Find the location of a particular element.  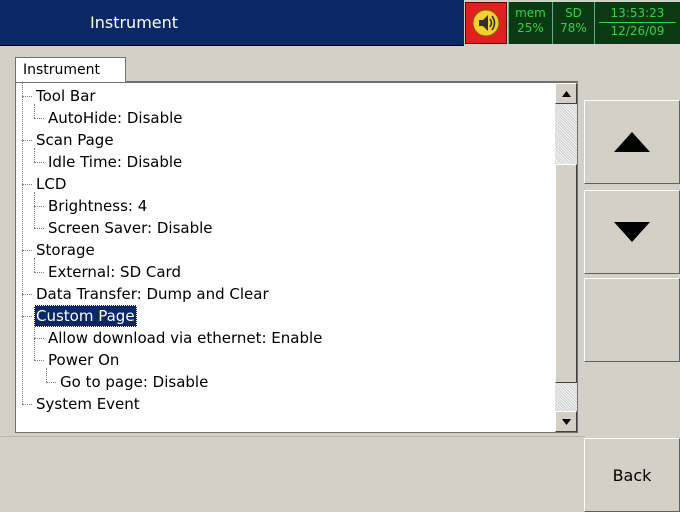

tree-item-label: Allow download via ethernet: Enable is located at coordinates (185, 338).